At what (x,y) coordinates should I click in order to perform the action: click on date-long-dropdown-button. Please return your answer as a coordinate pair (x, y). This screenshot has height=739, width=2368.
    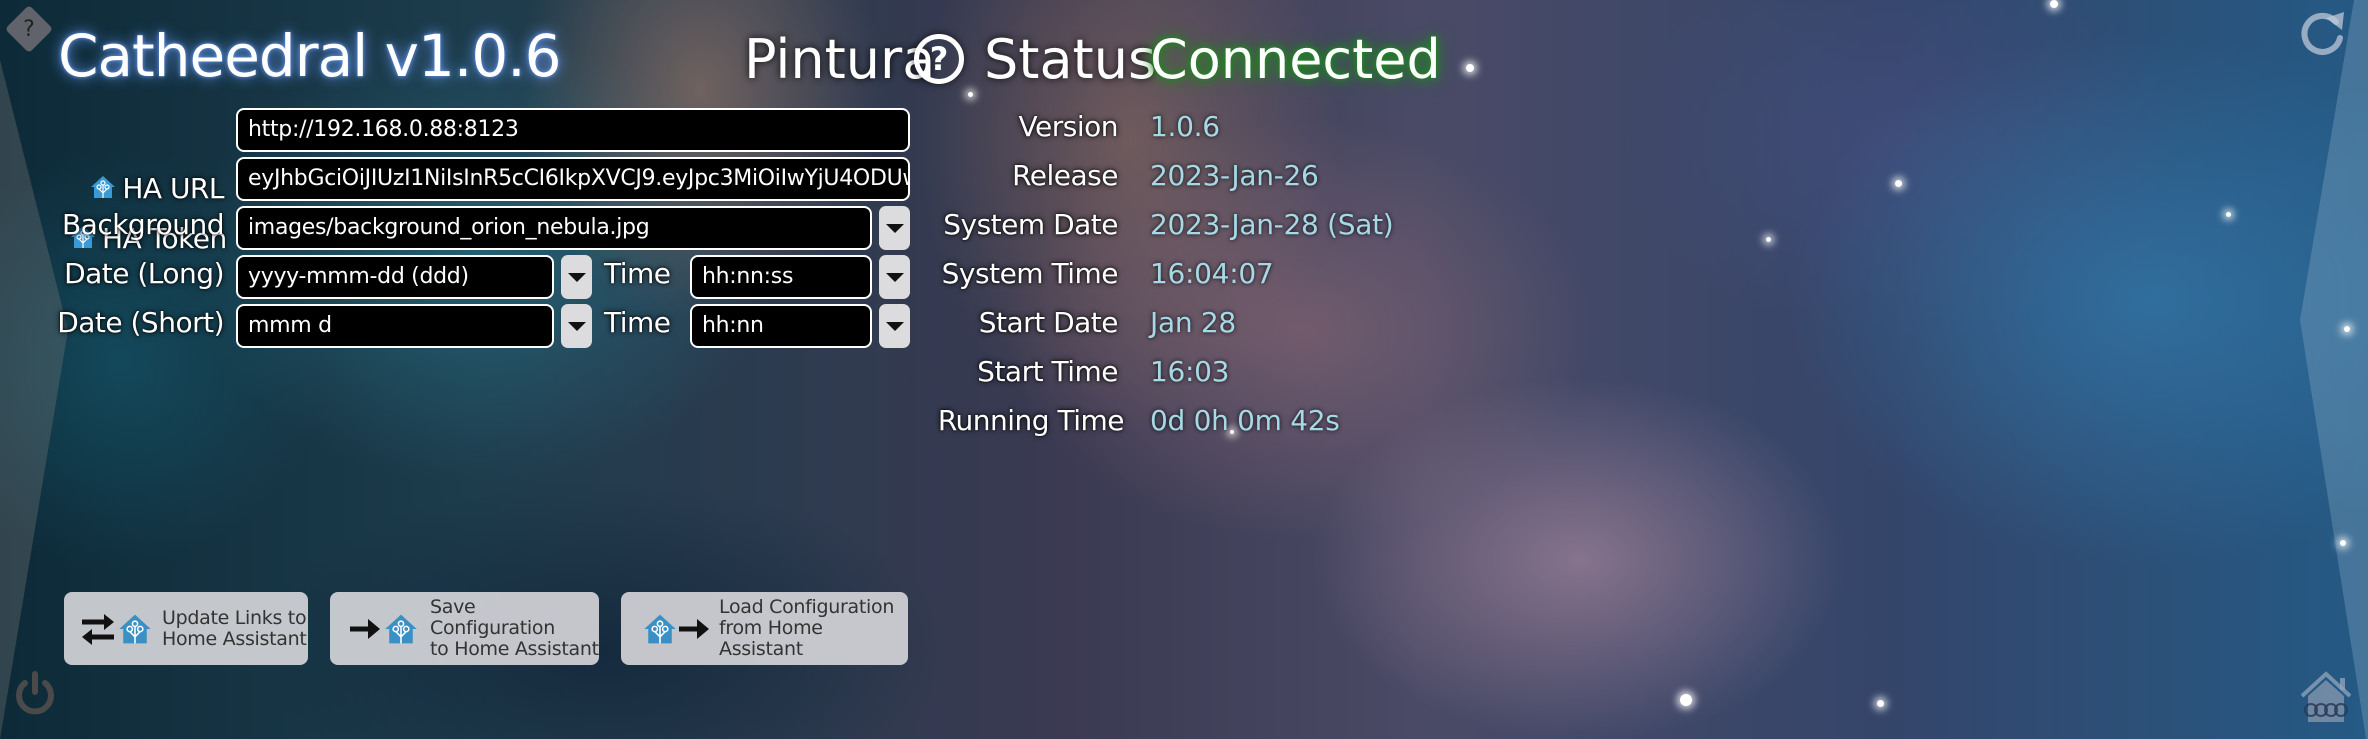
    Looking at the image, I should click on (576, 277).